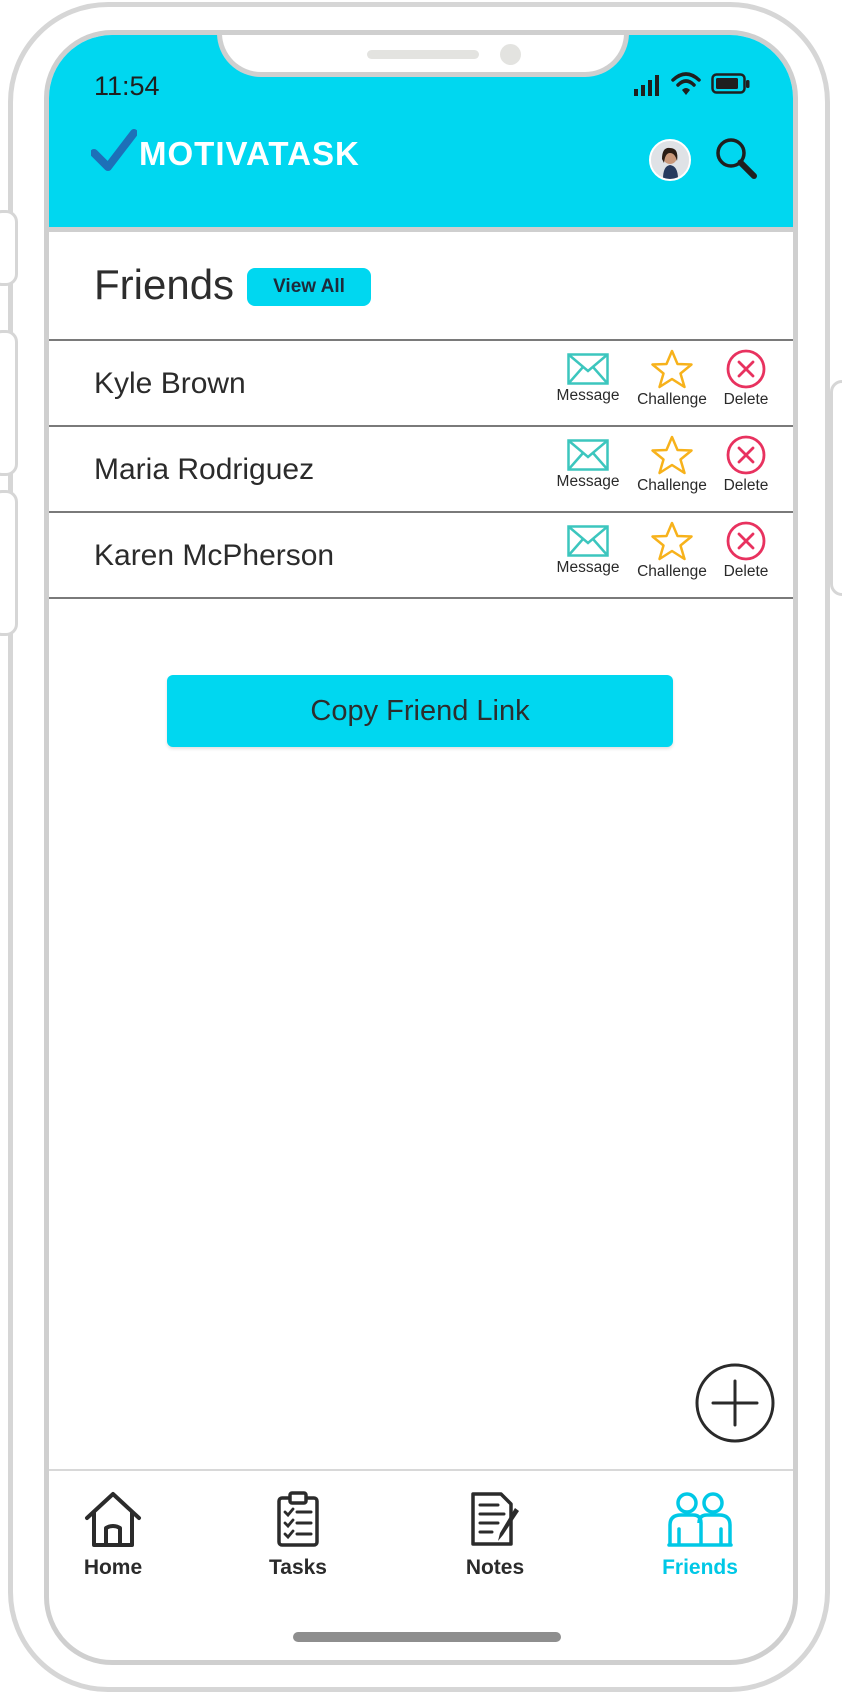 This screenshot has width=842, height=1696. What do you see at coordinates (686, 83) in the screenshot?
I see `wifi-icon` at bounding box center [686, 83].